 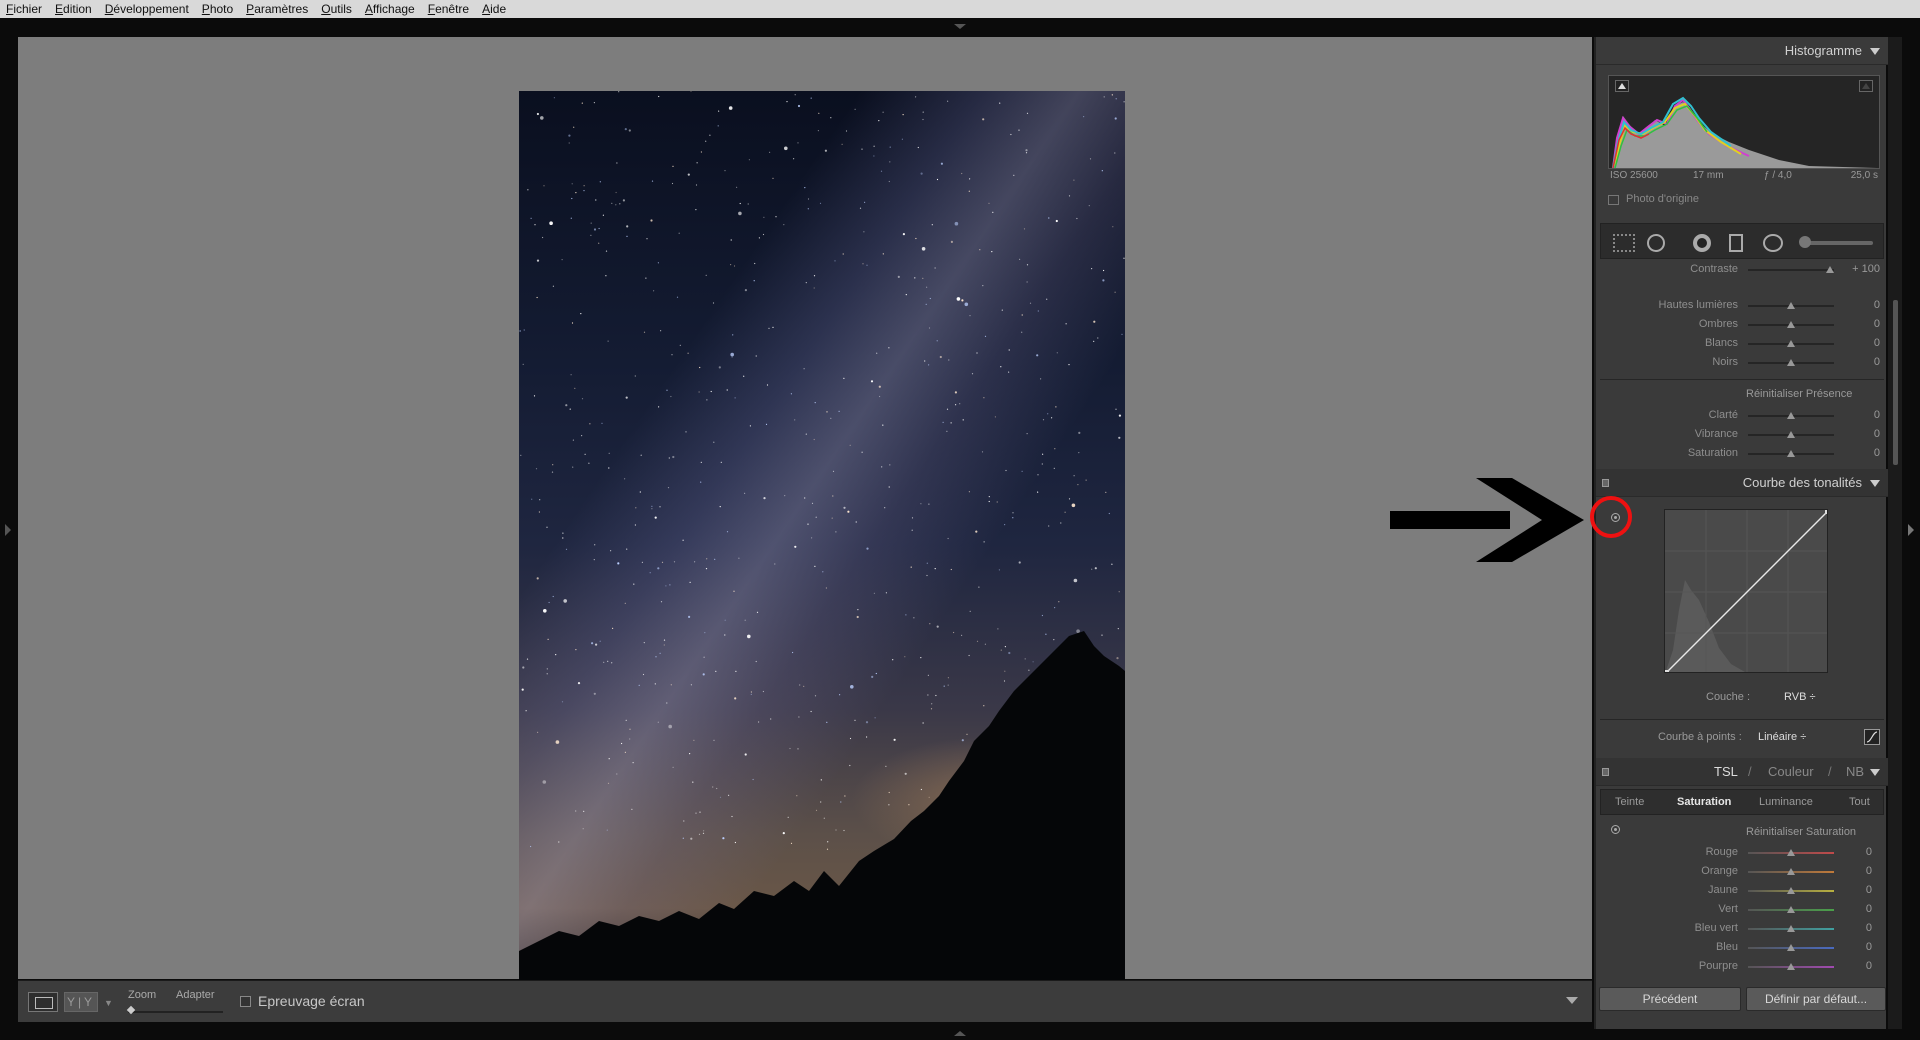 I want to click on left-panel-toggle-icon, so click(x=8, y=530).